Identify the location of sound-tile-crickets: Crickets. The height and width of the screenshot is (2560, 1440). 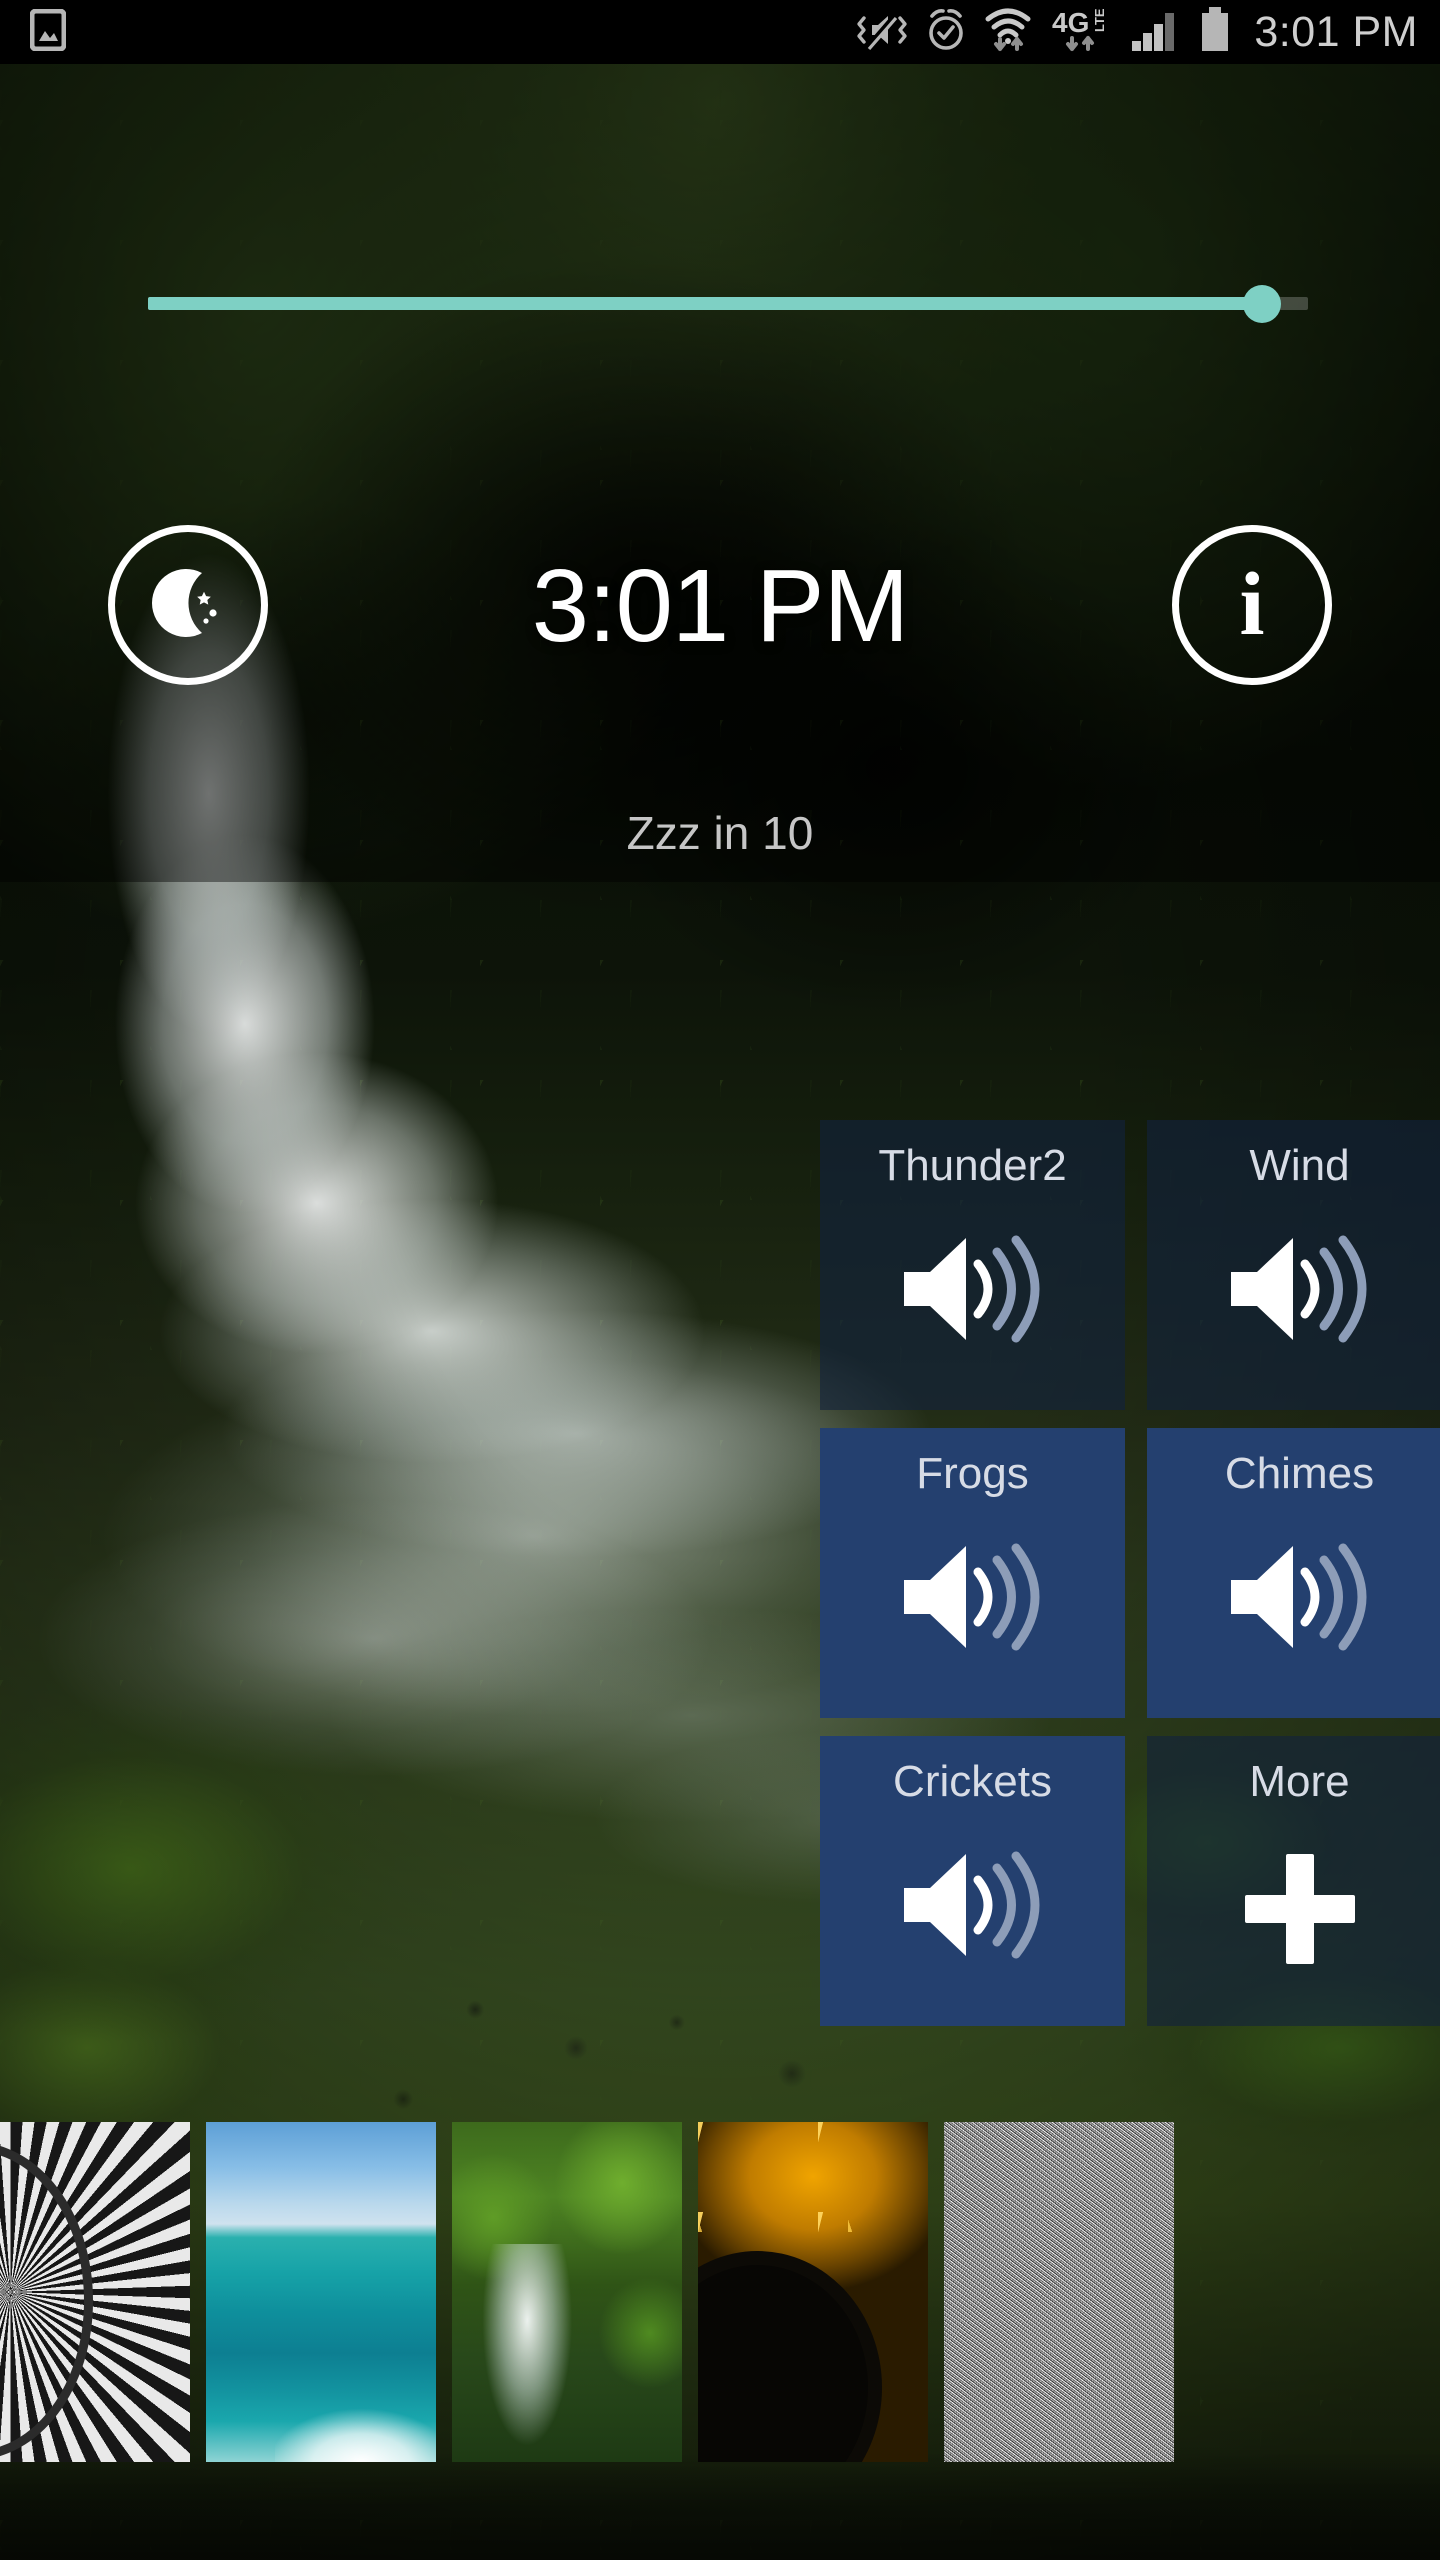
(972, 1881).